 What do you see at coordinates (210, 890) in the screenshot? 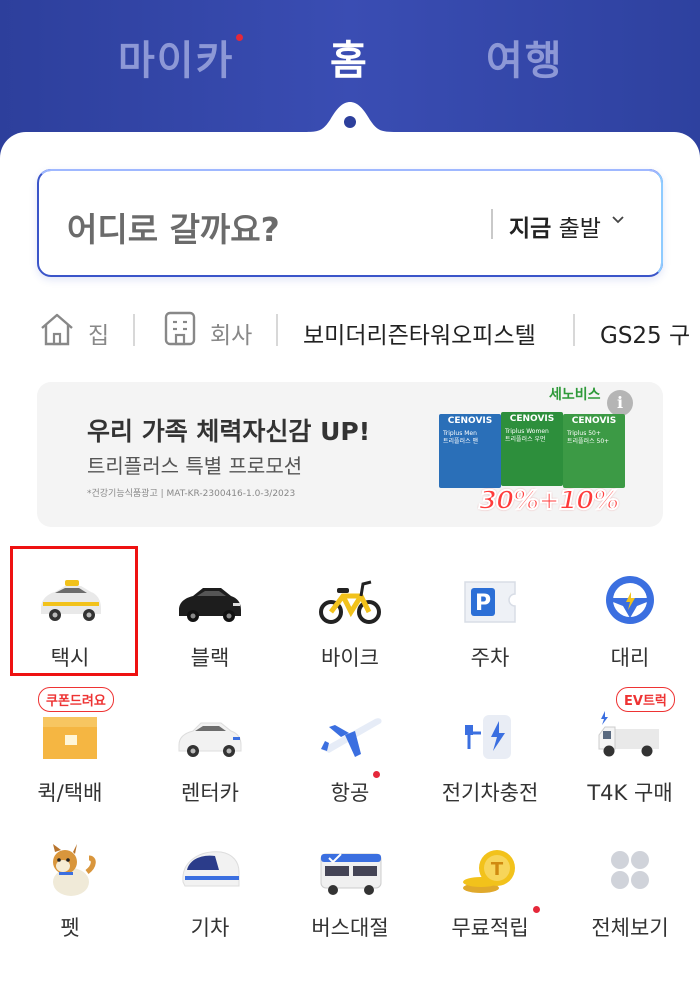
I see `service-train: 기차` at bounding box center [210, 890].